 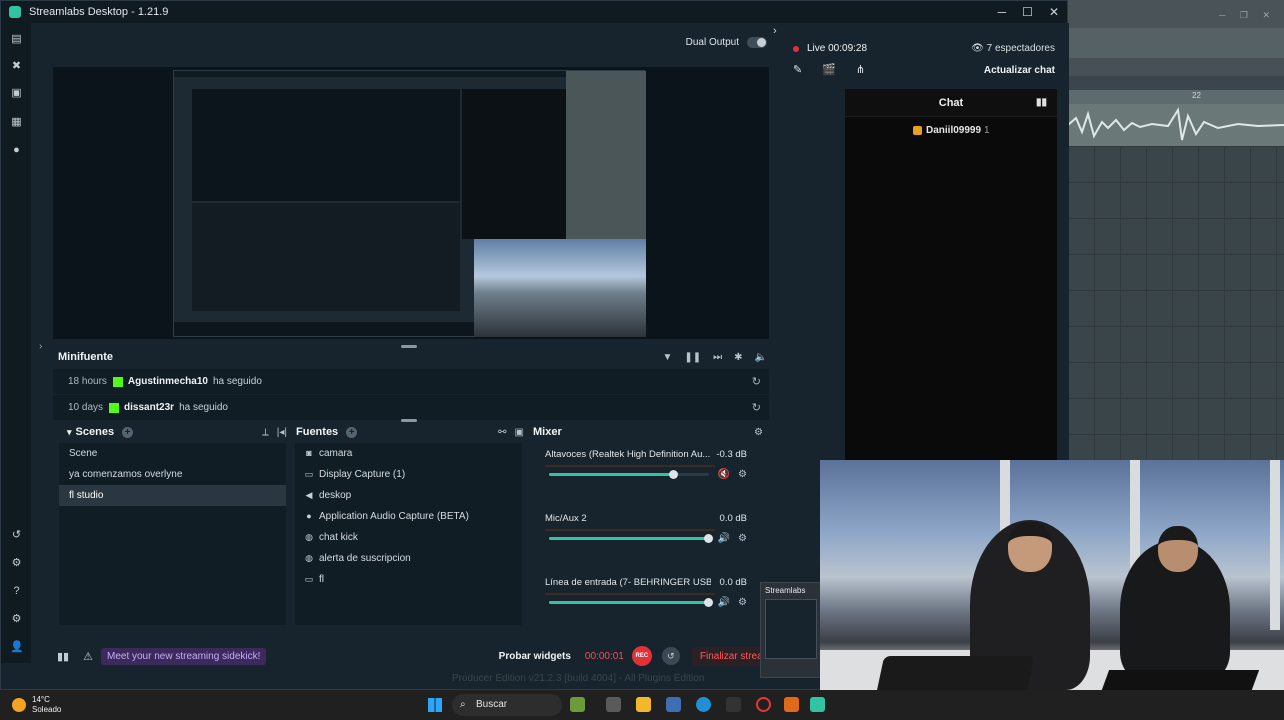 What do you see at coordinates (667, 357) in the screenshot?
I see `filter-icon: ▼` at bounding box center [667, 357].